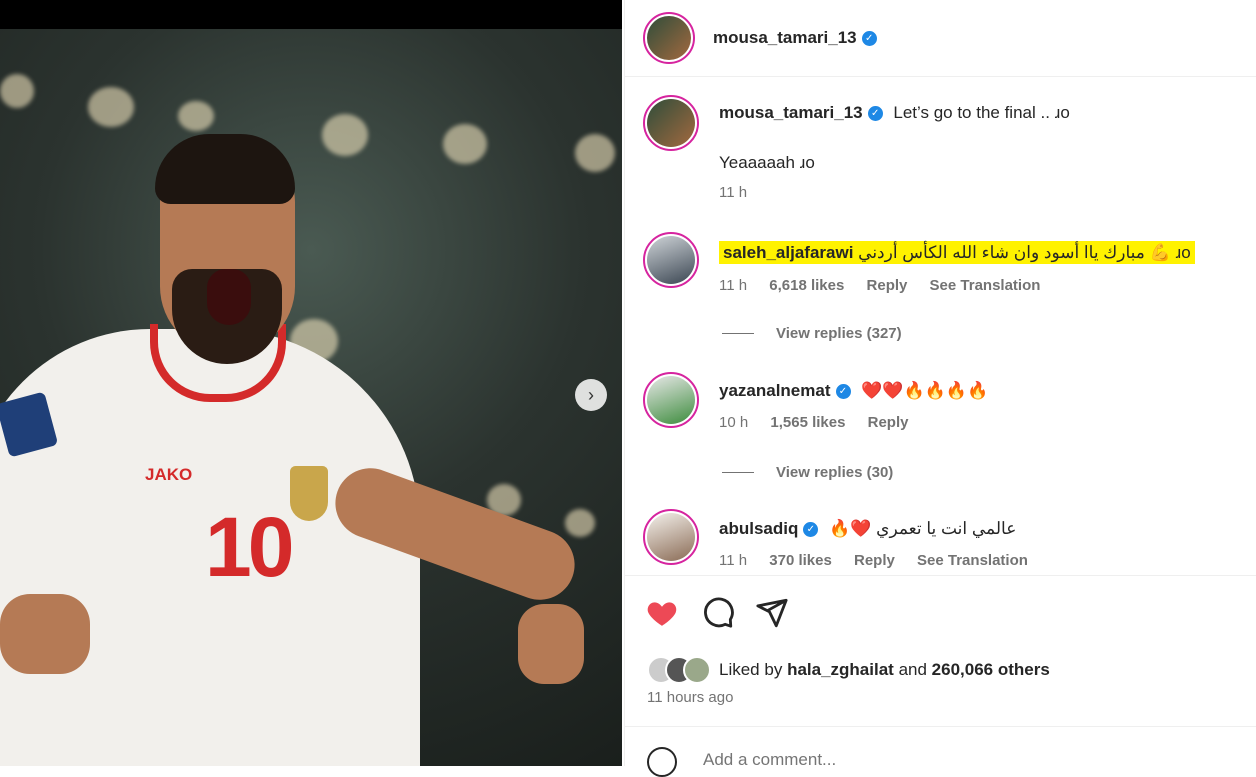 Image resolution: width=1256 pixels, height=777 pixels. What do you see at coordinates (733, 422) in the screenshot?
I see `comment-time: 10 h` at bounding box center [733, 422].